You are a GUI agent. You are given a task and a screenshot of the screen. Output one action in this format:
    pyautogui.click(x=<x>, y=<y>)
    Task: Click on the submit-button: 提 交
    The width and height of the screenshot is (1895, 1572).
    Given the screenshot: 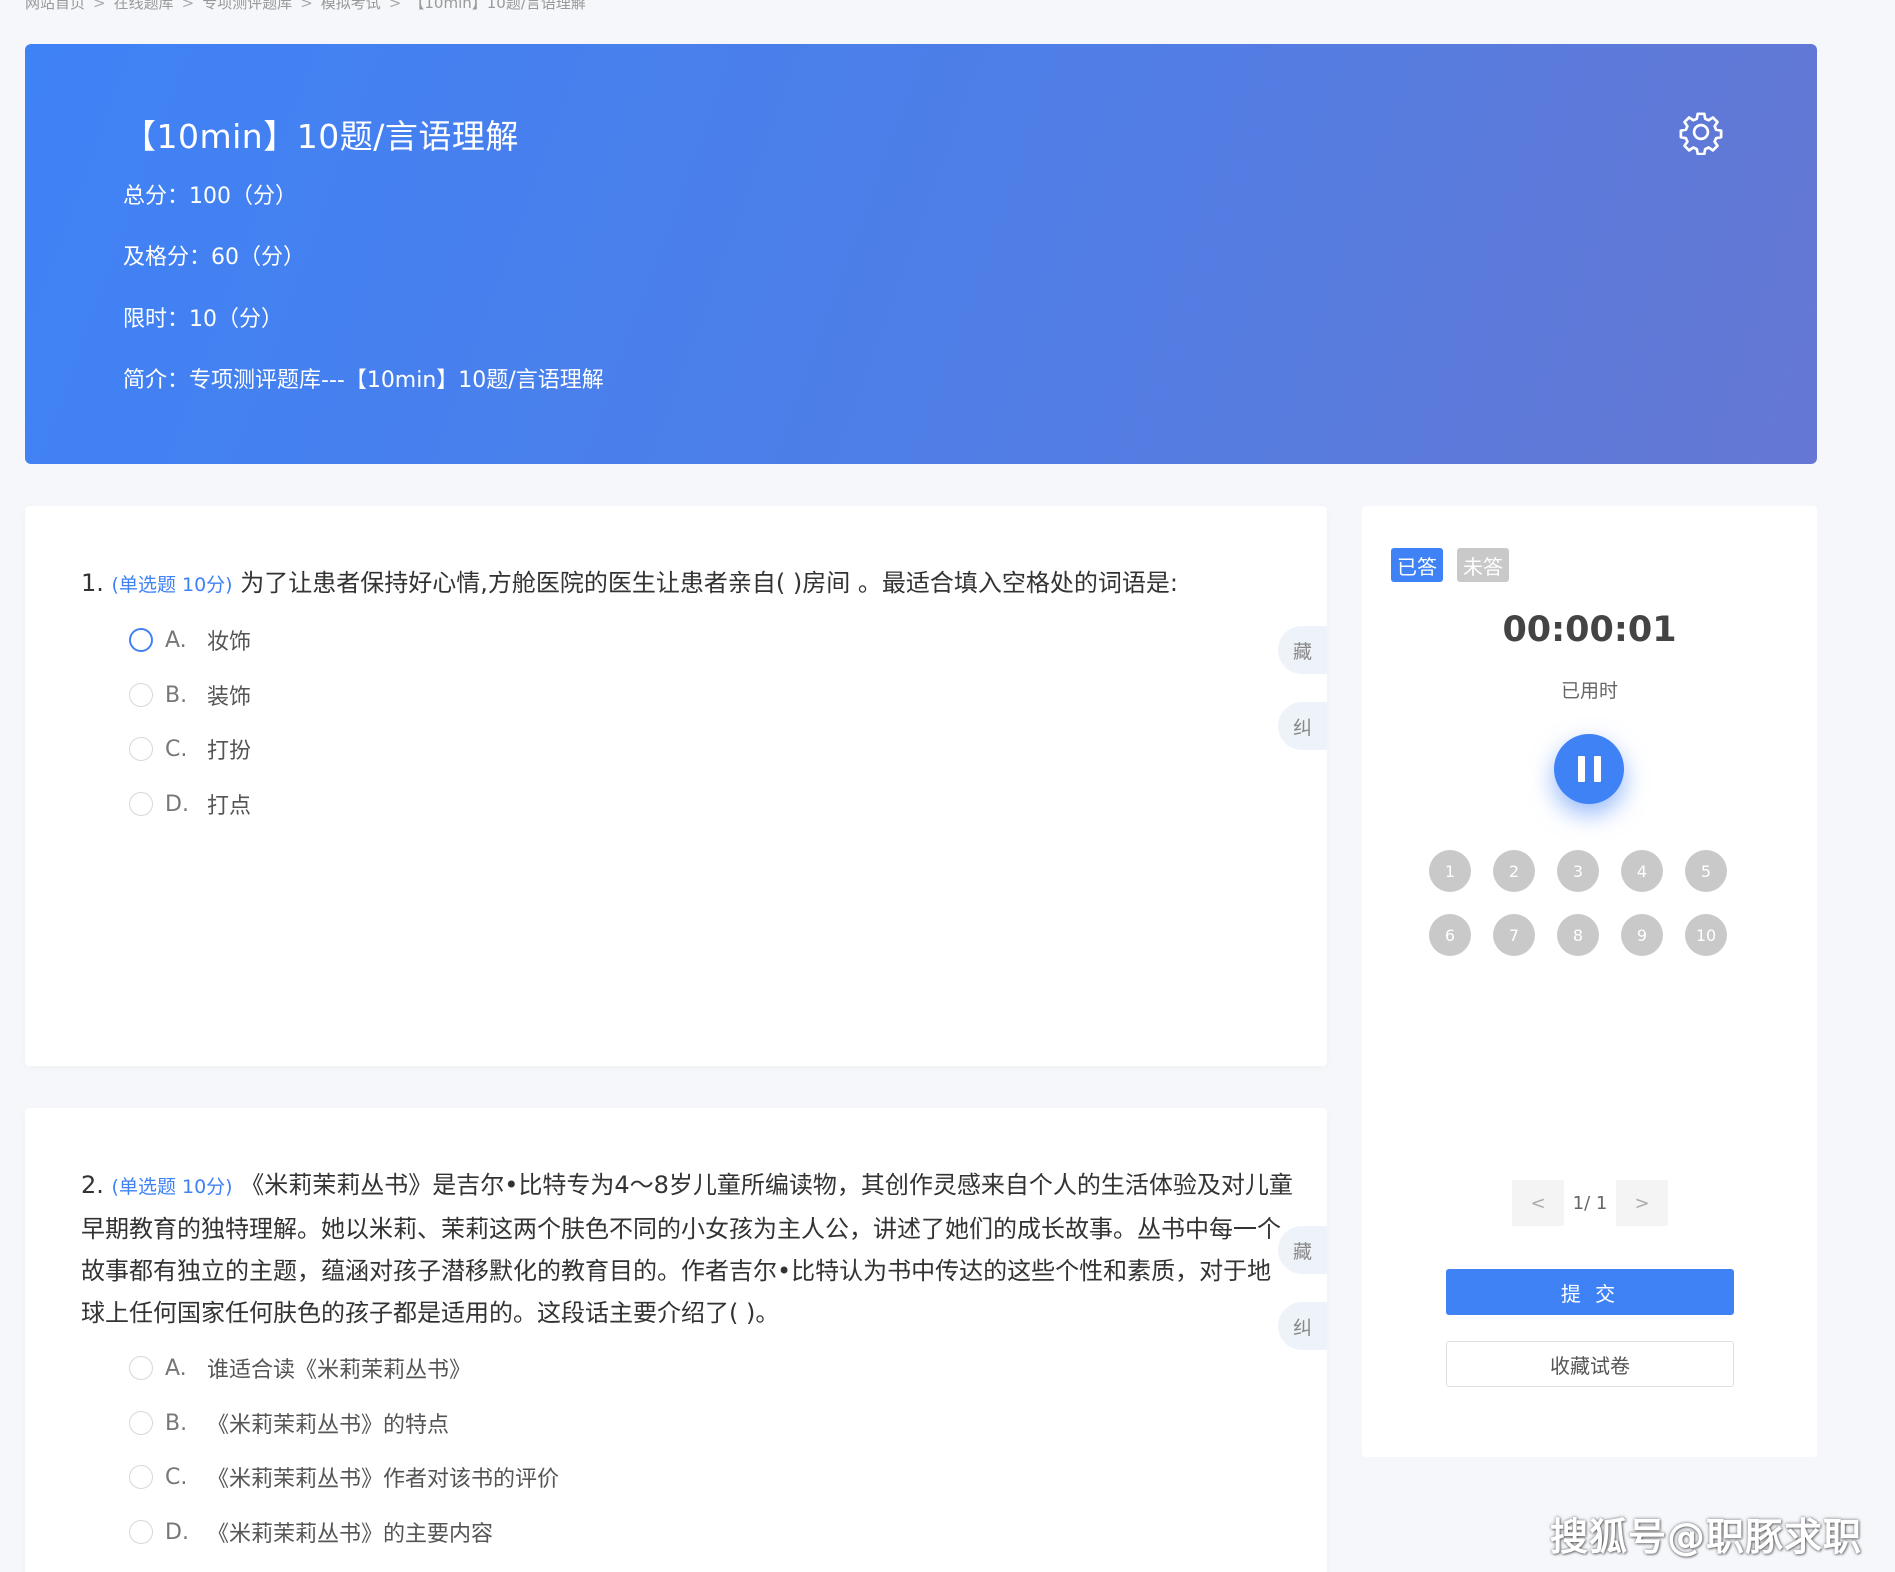 What is the action you would take?
    pyautogui.click(x=1590, y=1292)
    